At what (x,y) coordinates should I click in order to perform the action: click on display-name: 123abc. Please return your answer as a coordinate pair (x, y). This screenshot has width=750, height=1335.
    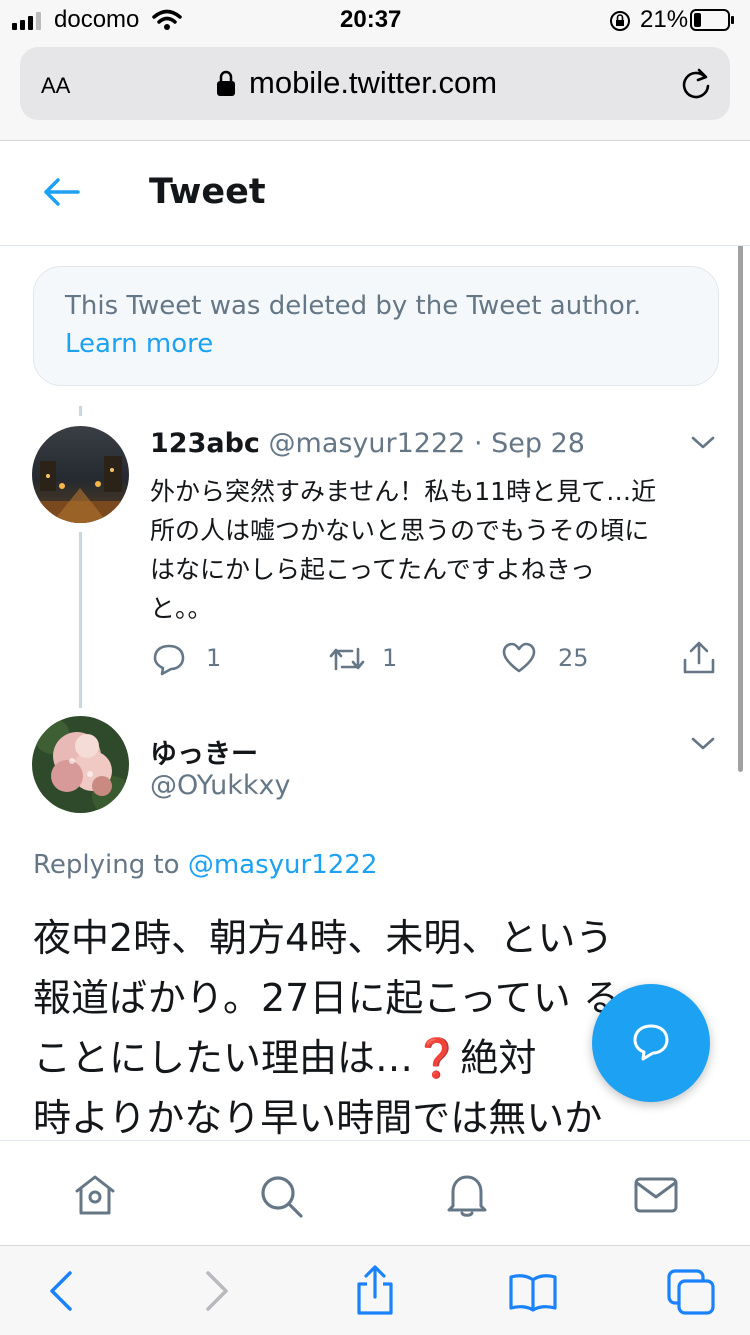
    Looking at the image, I should click on (205, 443).